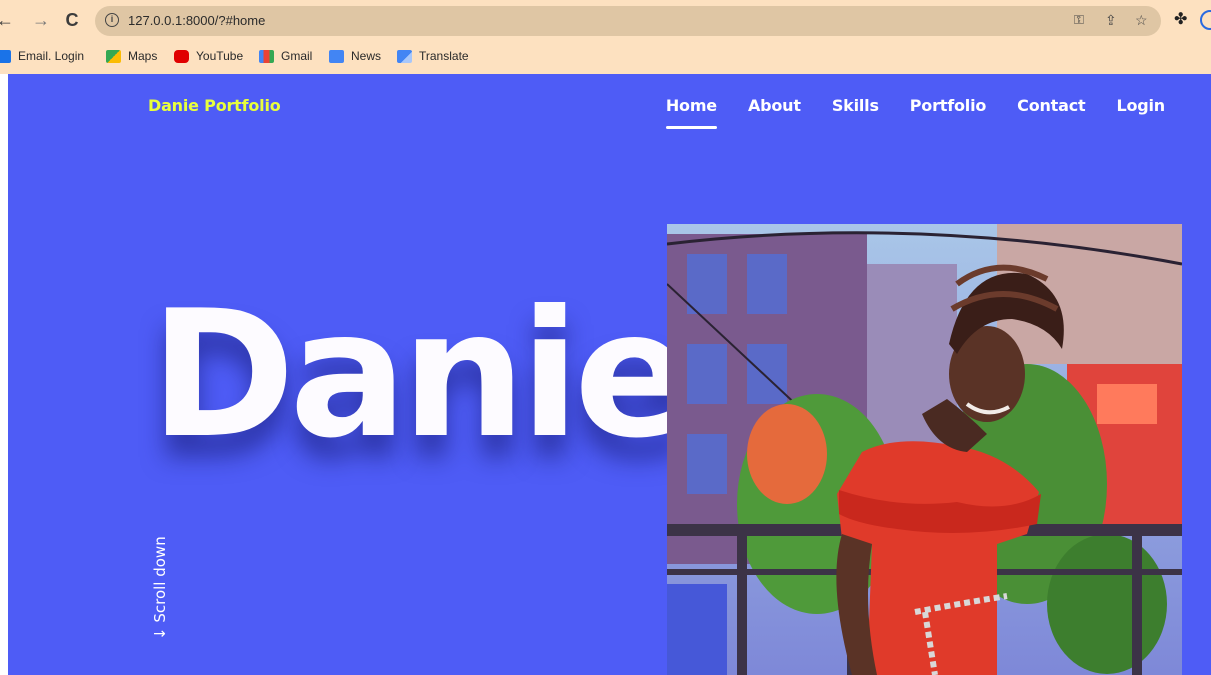 This screenshot has height=675, width=1211. I want to click on hero-title: Danie, so click(421, 375).